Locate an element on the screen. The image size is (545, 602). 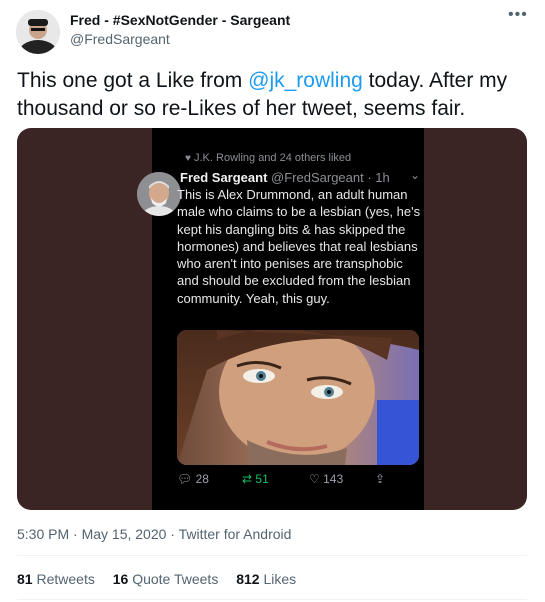
embedded-retweets-count: 51 is located at coordinates (262, 479).